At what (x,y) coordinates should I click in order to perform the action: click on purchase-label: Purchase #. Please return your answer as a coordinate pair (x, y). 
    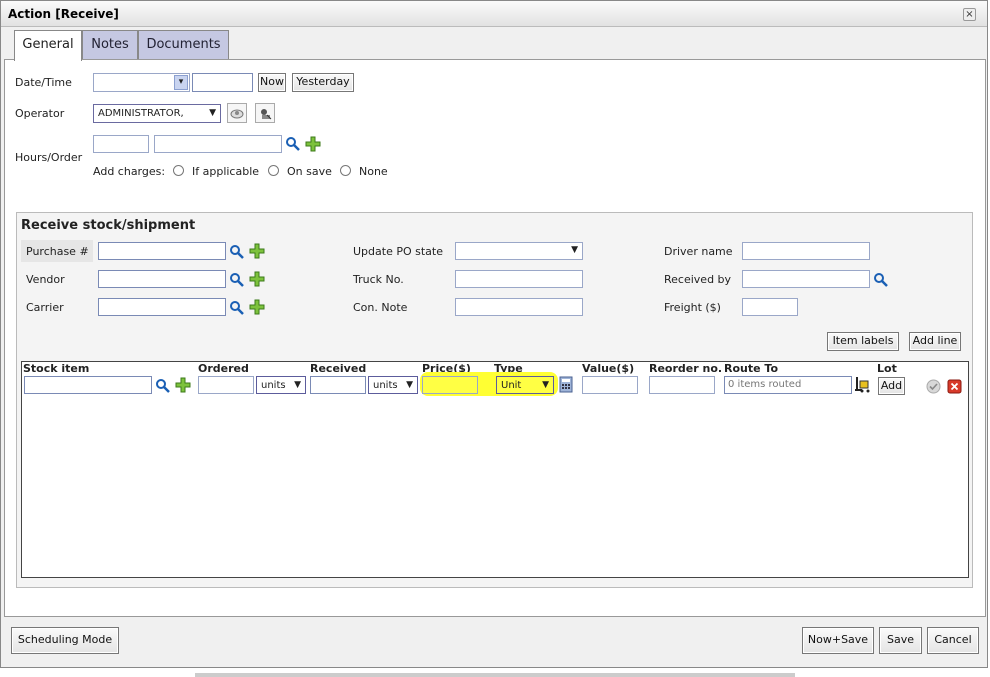
    Looking at the image, I should click on (57, 251).